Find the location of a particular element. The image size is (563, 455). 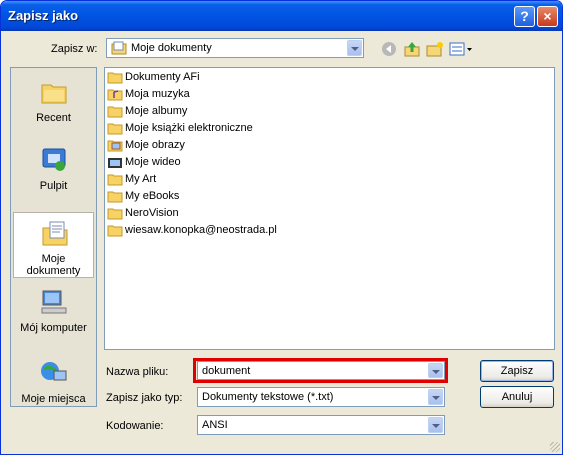

place-my-computer: Mój komputer is located at coordinates (53, 315).